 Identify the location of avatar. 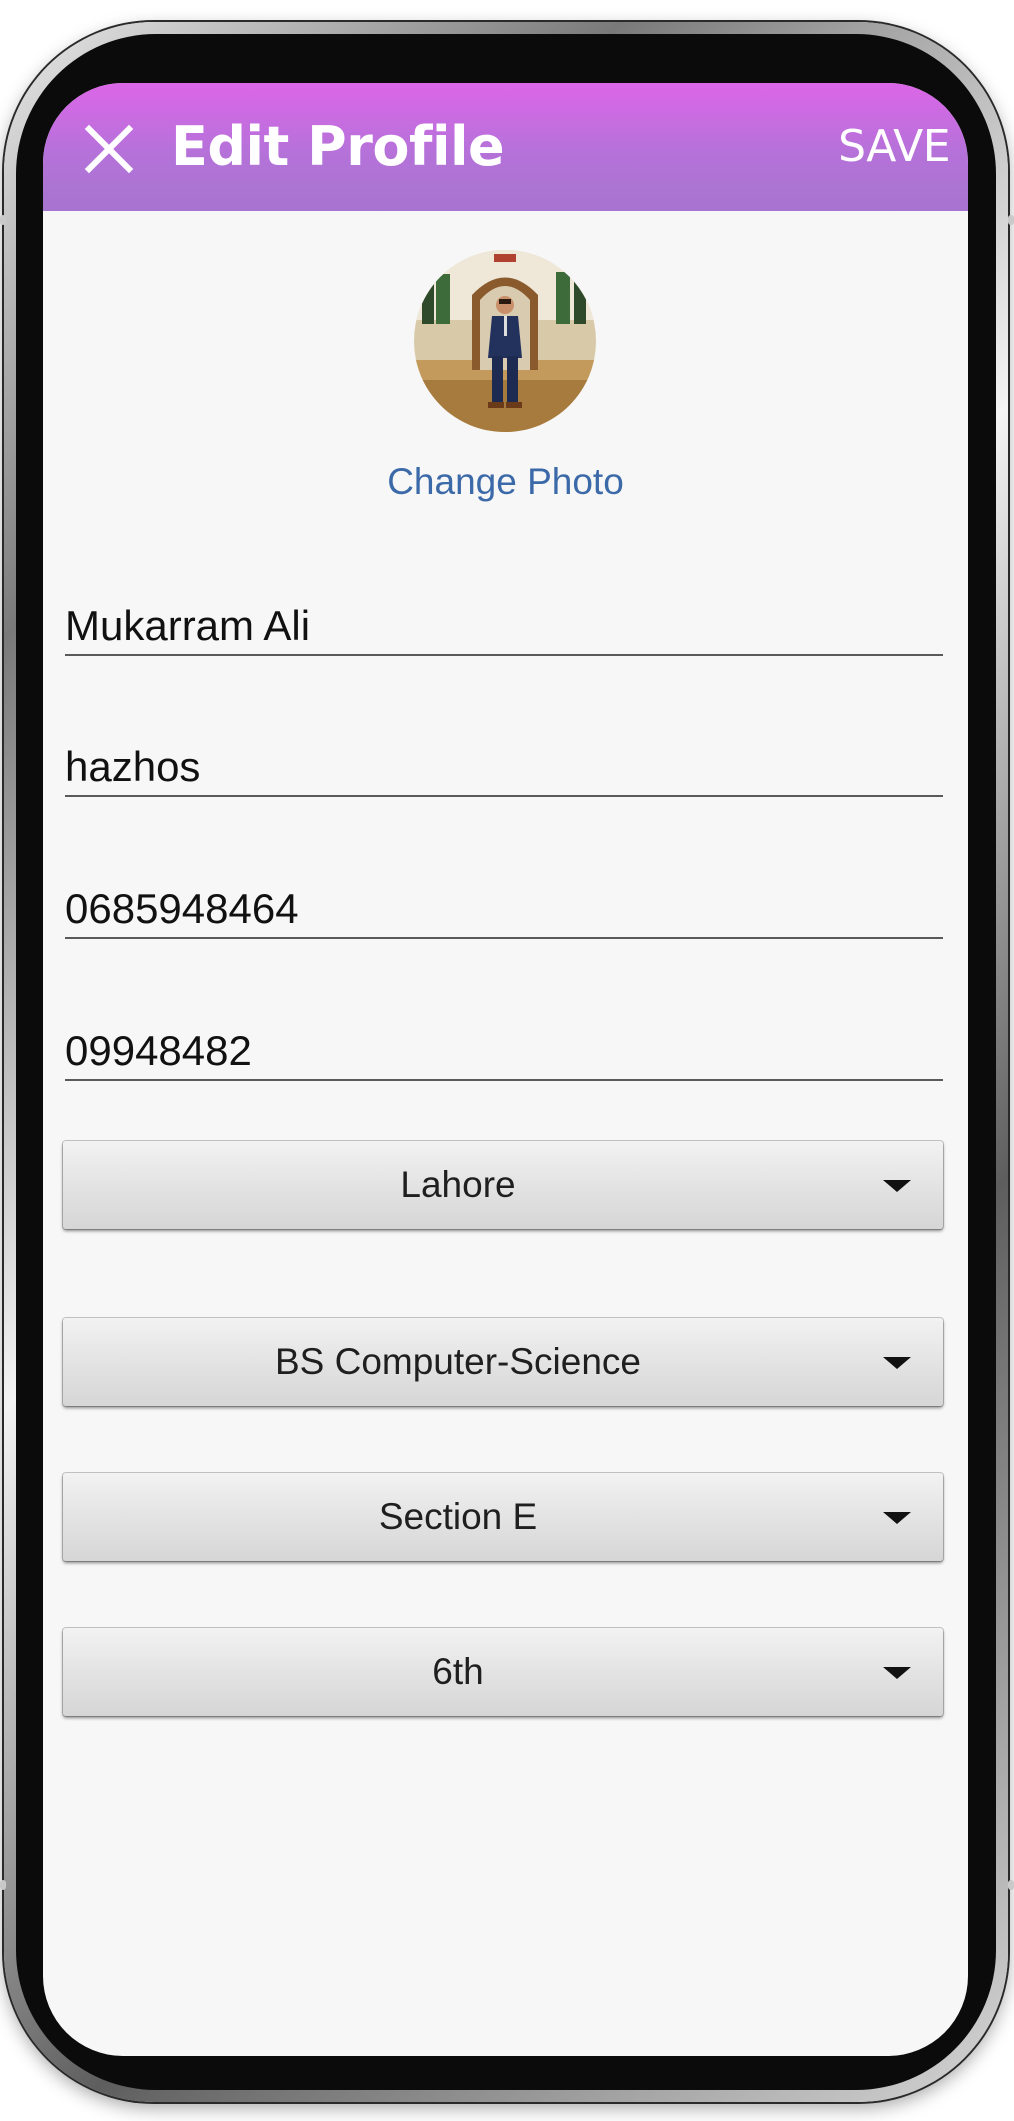
(505, 341).